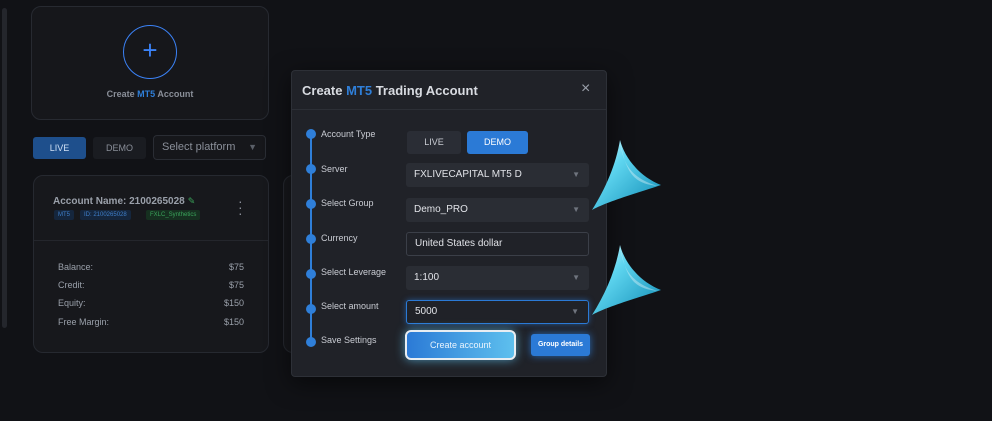 This screenshot has height=421, width=992. Describe the element at coordinates (150, 52) in the screenshot. I see `plus-icon: +` at that location.